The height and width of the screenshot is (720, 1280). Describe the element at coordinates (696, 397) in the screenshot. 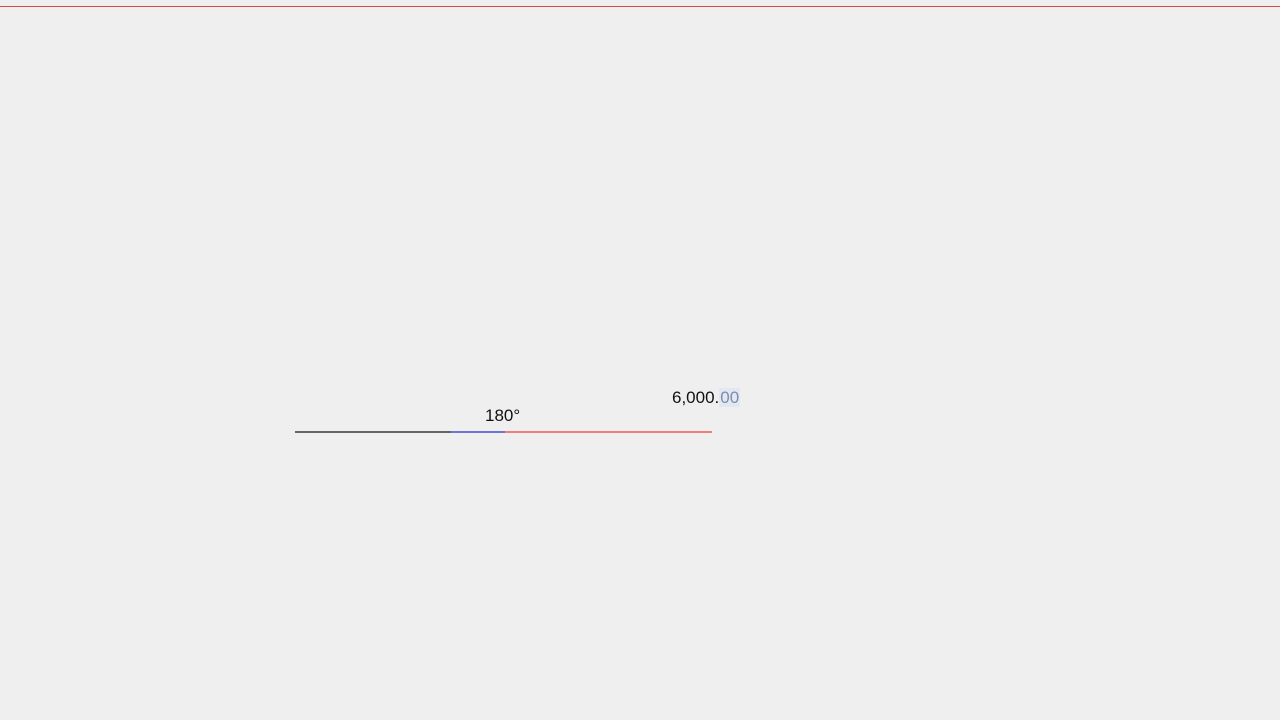

I see `length-whole-part: 6,000.` at that location.